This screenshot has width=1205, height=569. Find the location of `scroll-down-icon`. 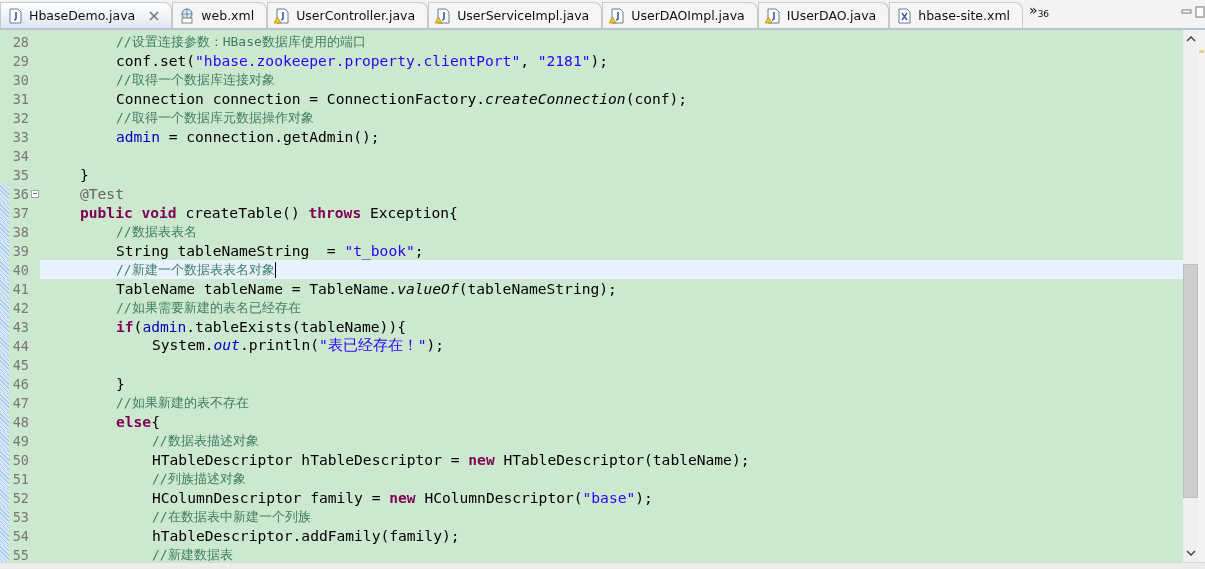

scroll-down-icon is located at coordinates (1190, 553).